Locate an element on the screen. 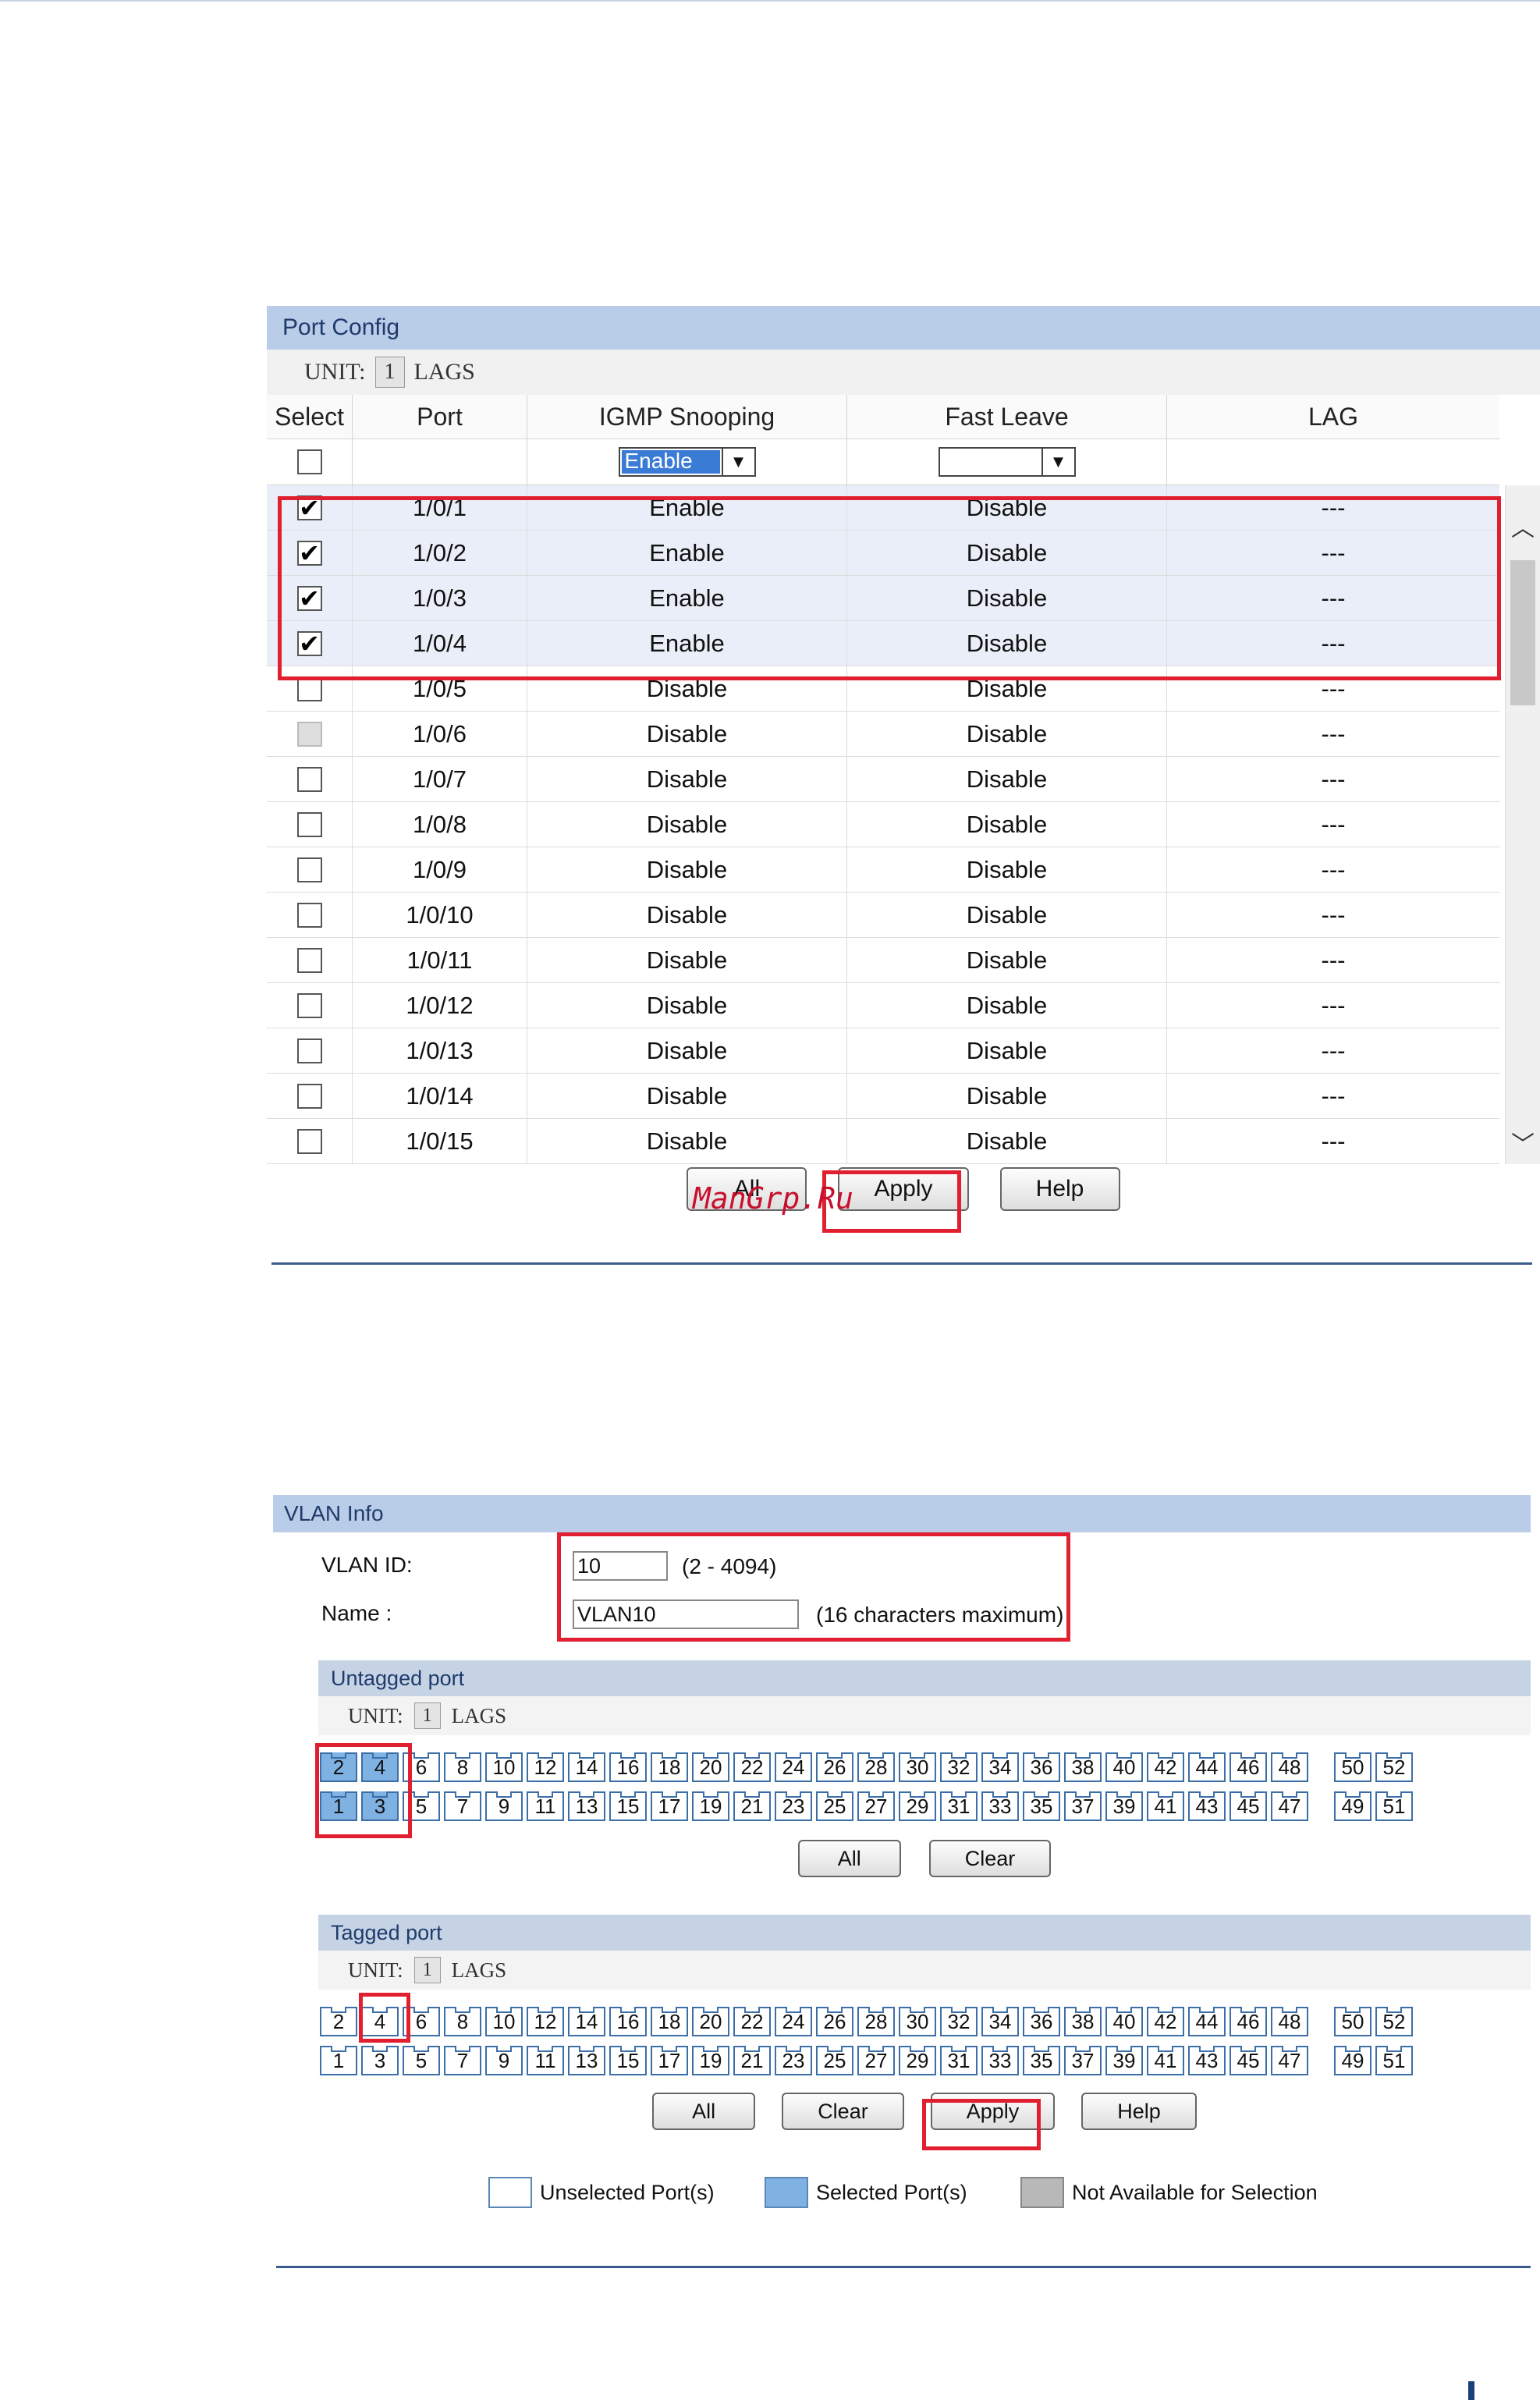 The width and height of the screenshot is (1540, 2400). untagged-port-32: 32 is located at coordinates (959, 1767).